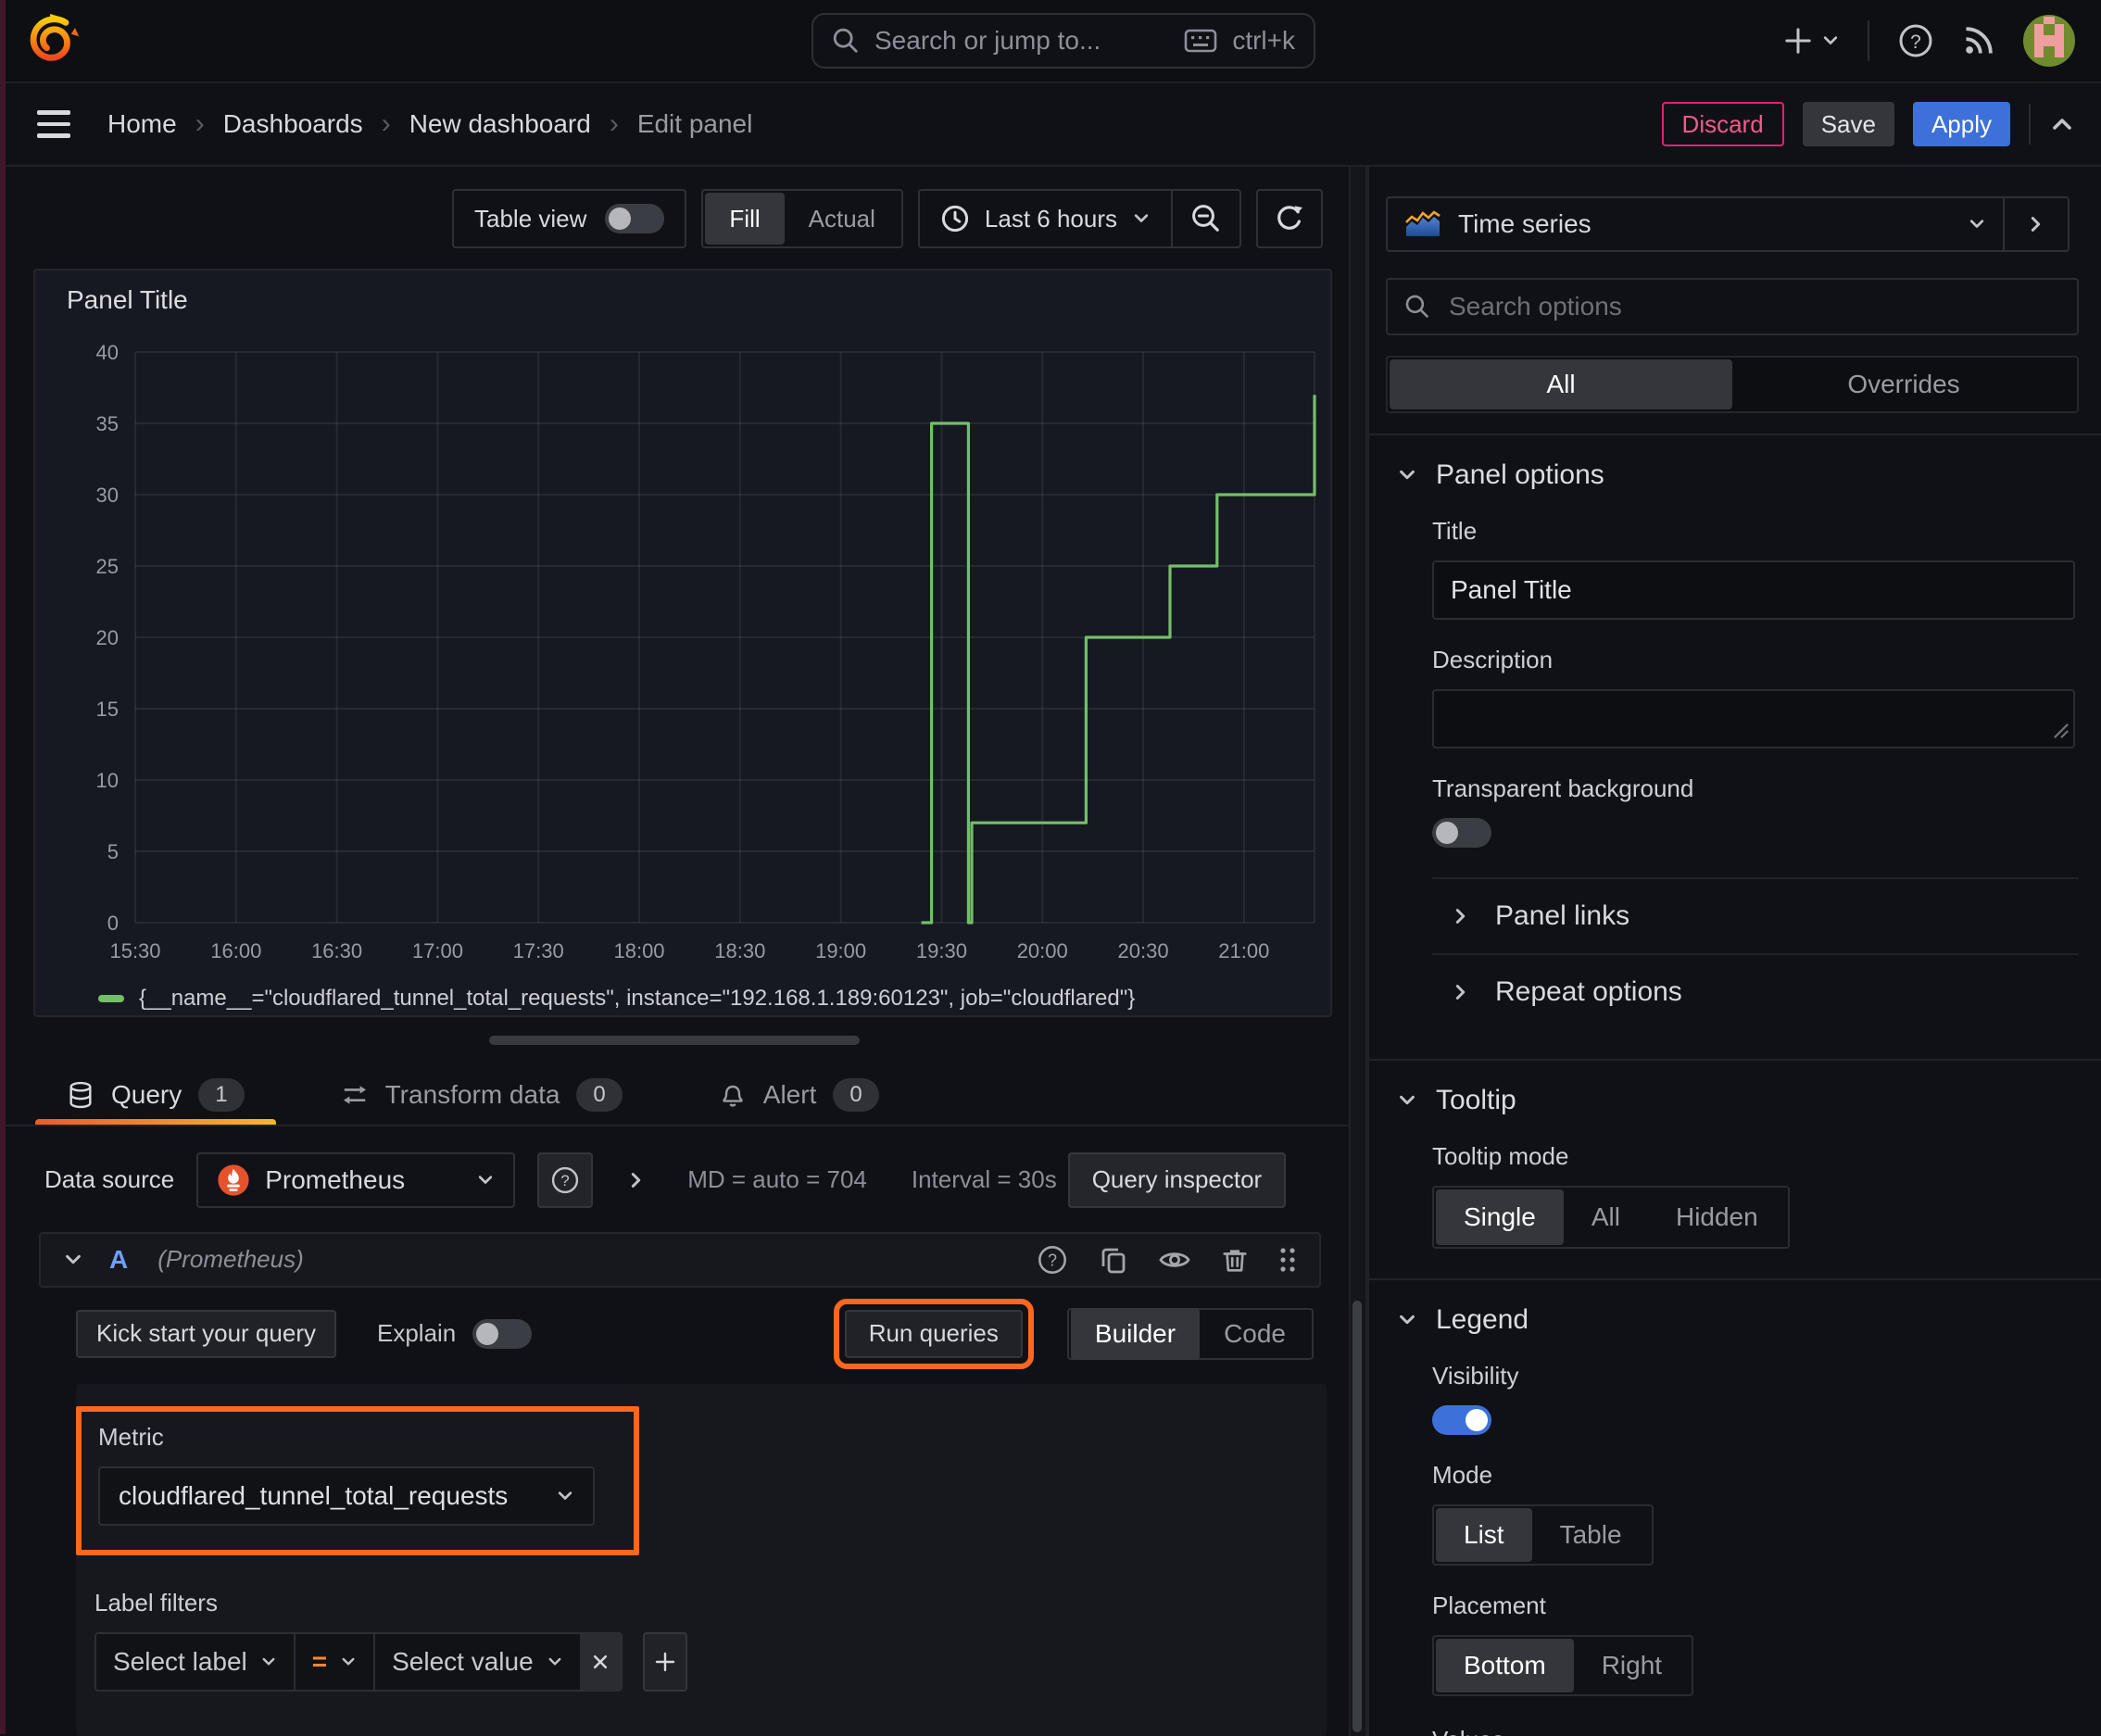 The width and height of the screenshot is (2101, 1736). I want to click on tab-query: Query 1, so click(155, 1095).